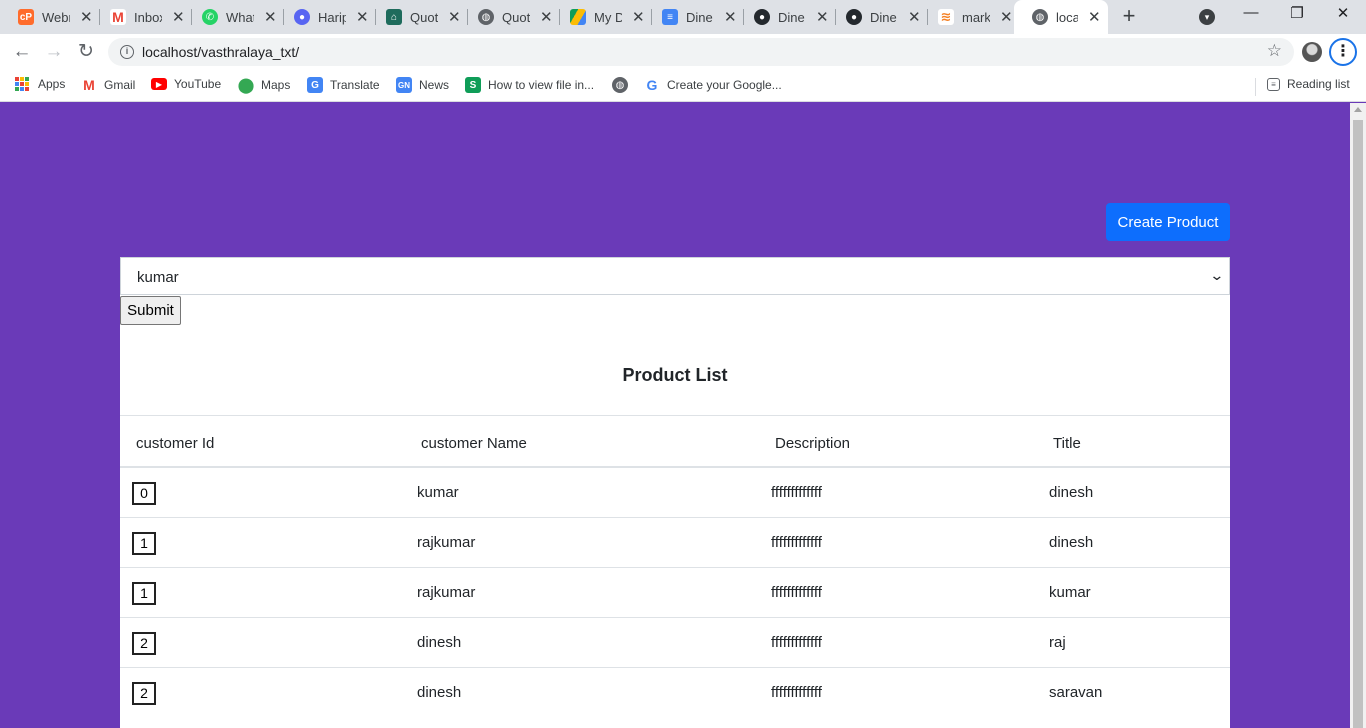 Image resolution: width=1366 pixels, height=728 pixels. Describe the element at coordinates (1071, 492) in the screenshot. I see `title-cell: dinesh` at that location.